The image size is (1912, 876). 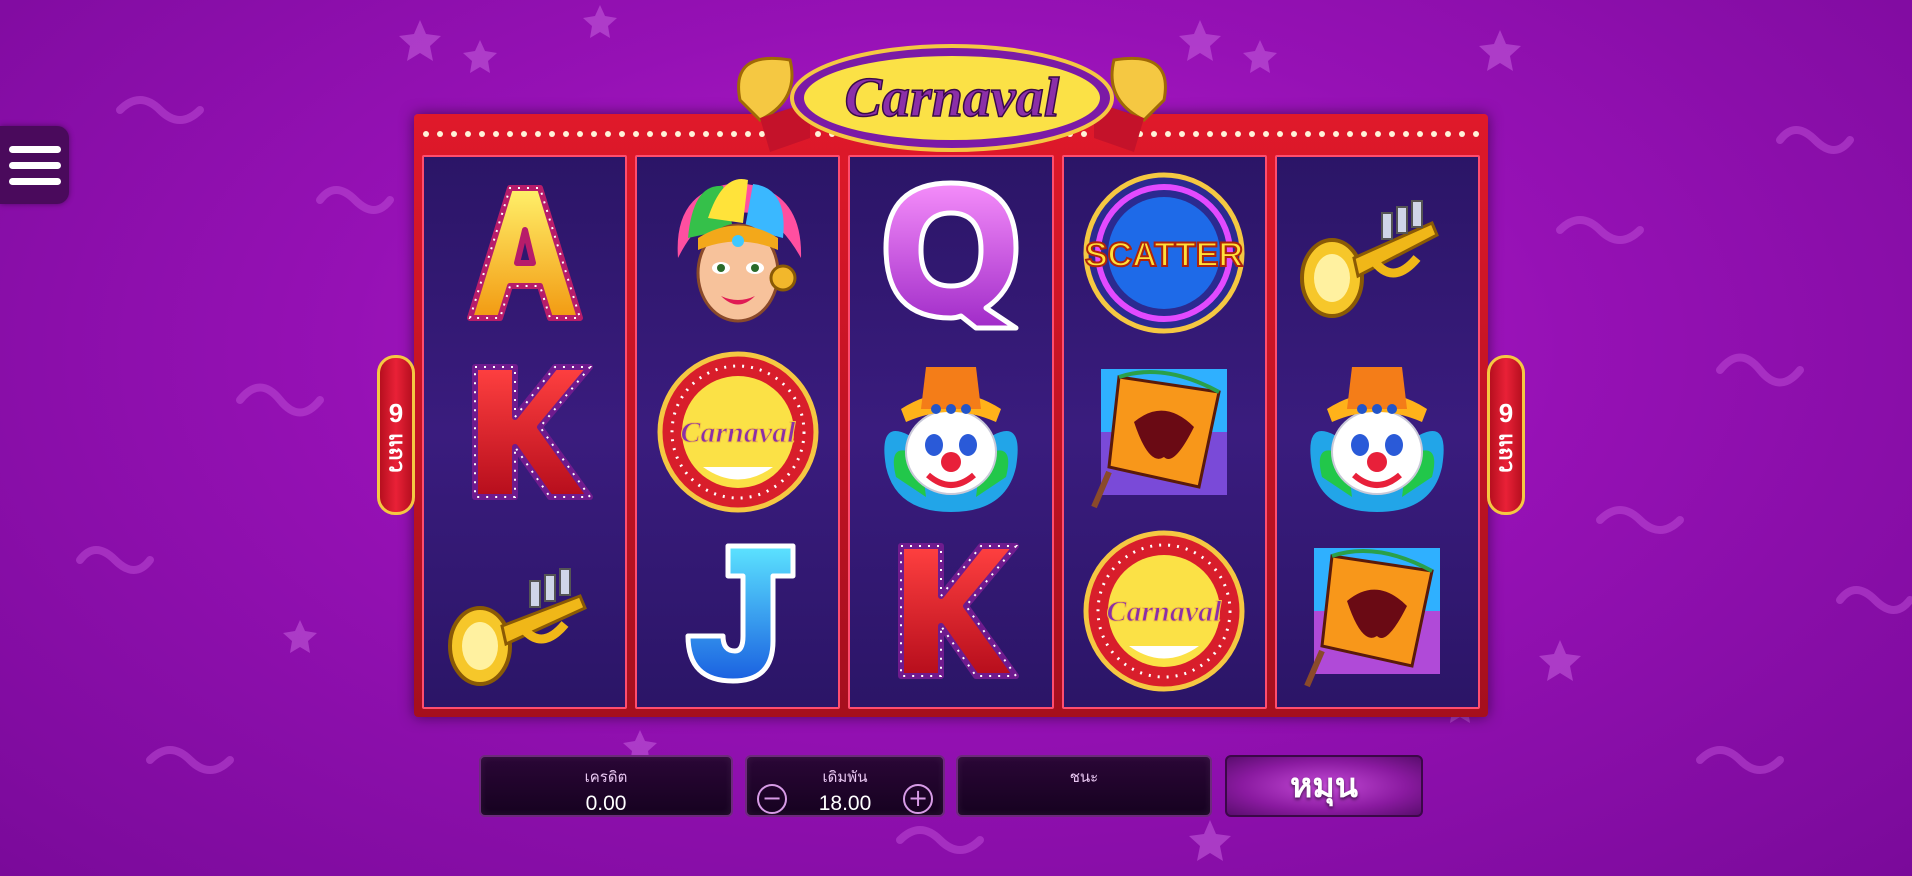 I want to click on spin-button: หมุน, so click(x=1324, y=786).